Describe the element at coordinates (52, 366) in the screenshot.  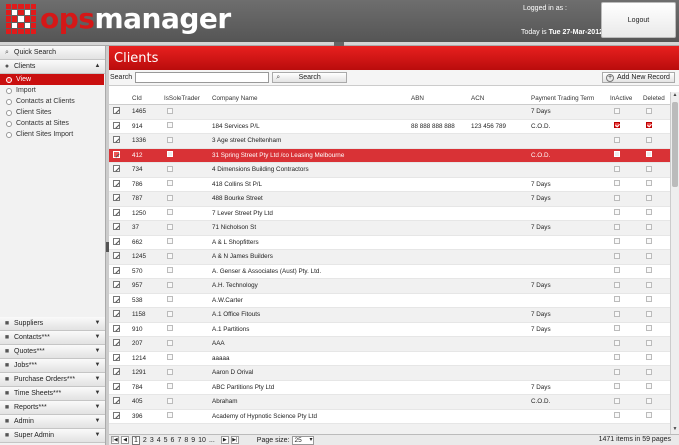
I see `sidebar-section-jobs: ■ Jobs*** ▼` at that location.